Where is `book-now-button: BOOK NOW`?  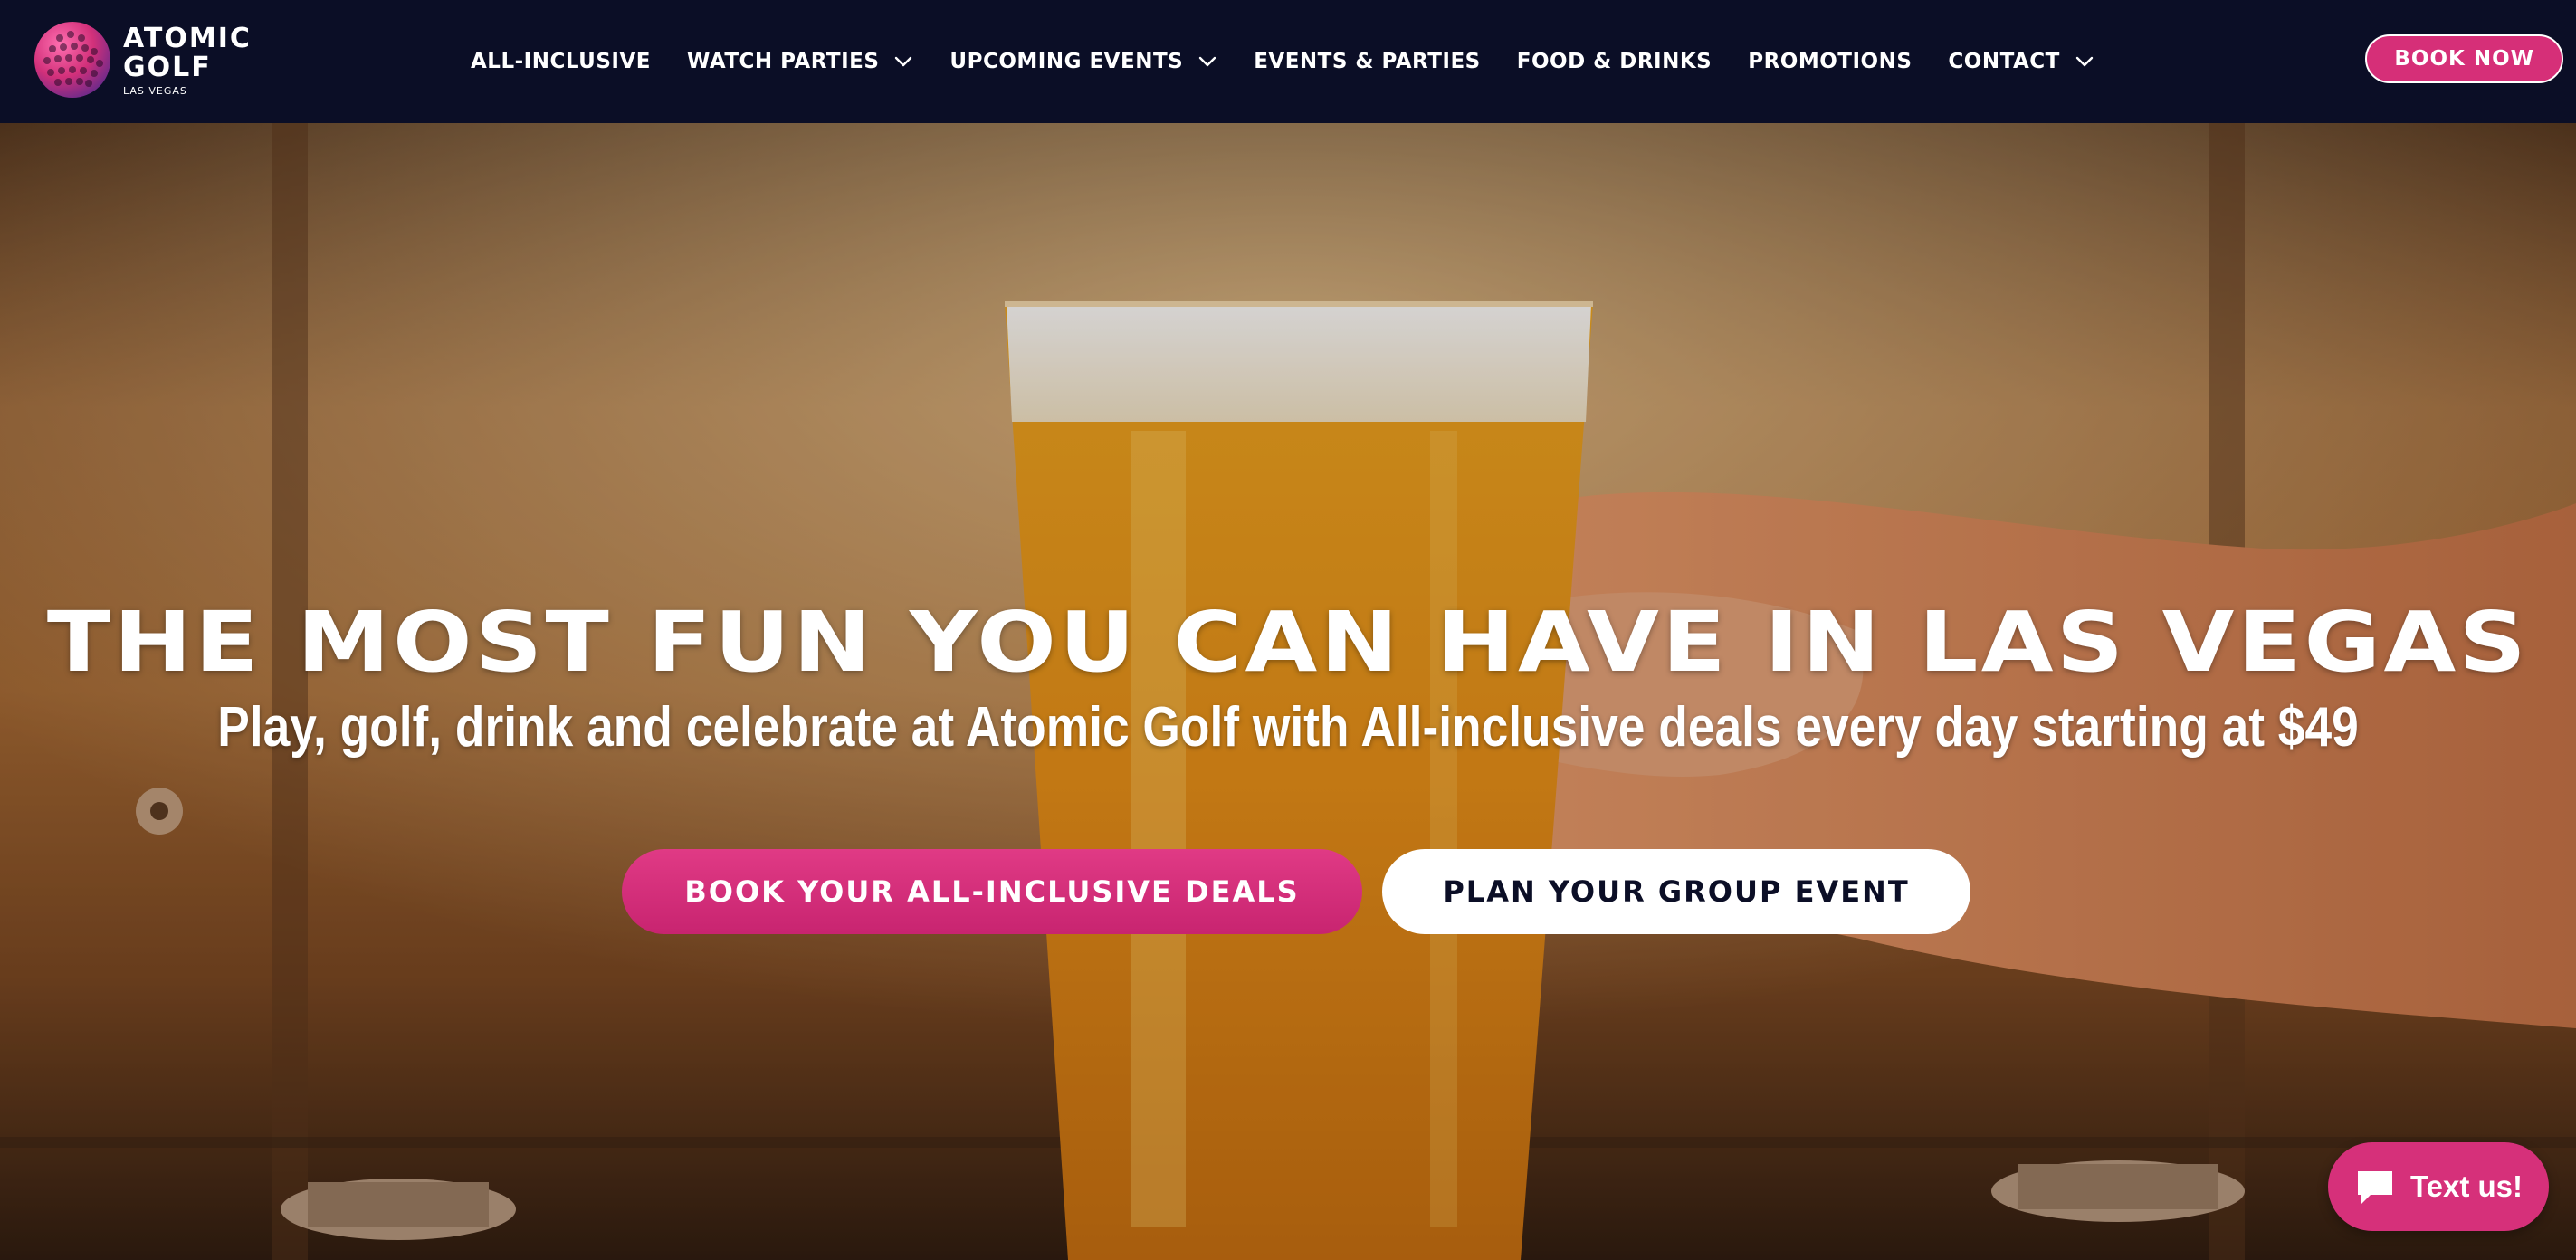
book-now-button: BOOK NOW is located at coordinates (2464, 58).